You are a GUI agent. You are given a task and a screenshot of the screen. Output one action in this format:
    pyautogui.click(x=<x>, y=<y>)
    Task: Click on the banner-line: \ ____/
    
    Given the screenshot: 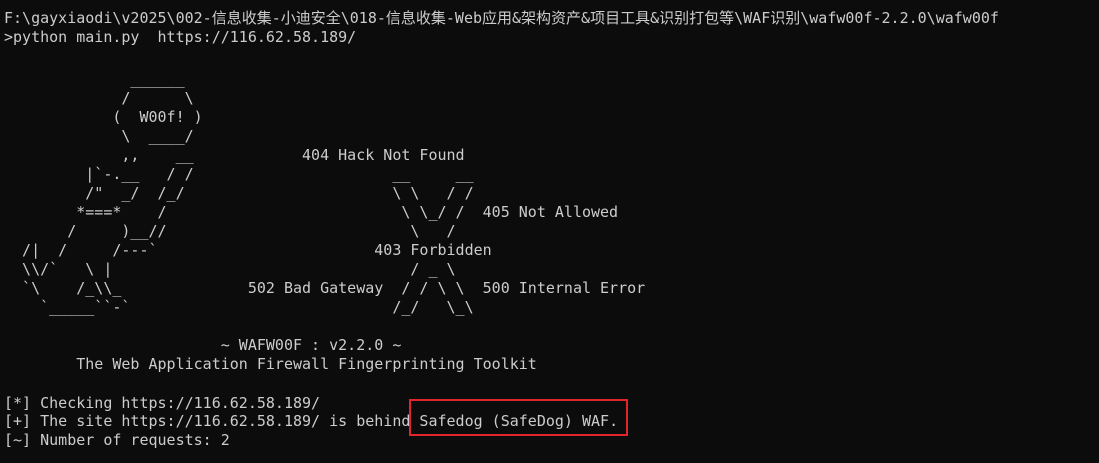 What is the action you would take?
    pyautogui.click(x=99, y=136)
    